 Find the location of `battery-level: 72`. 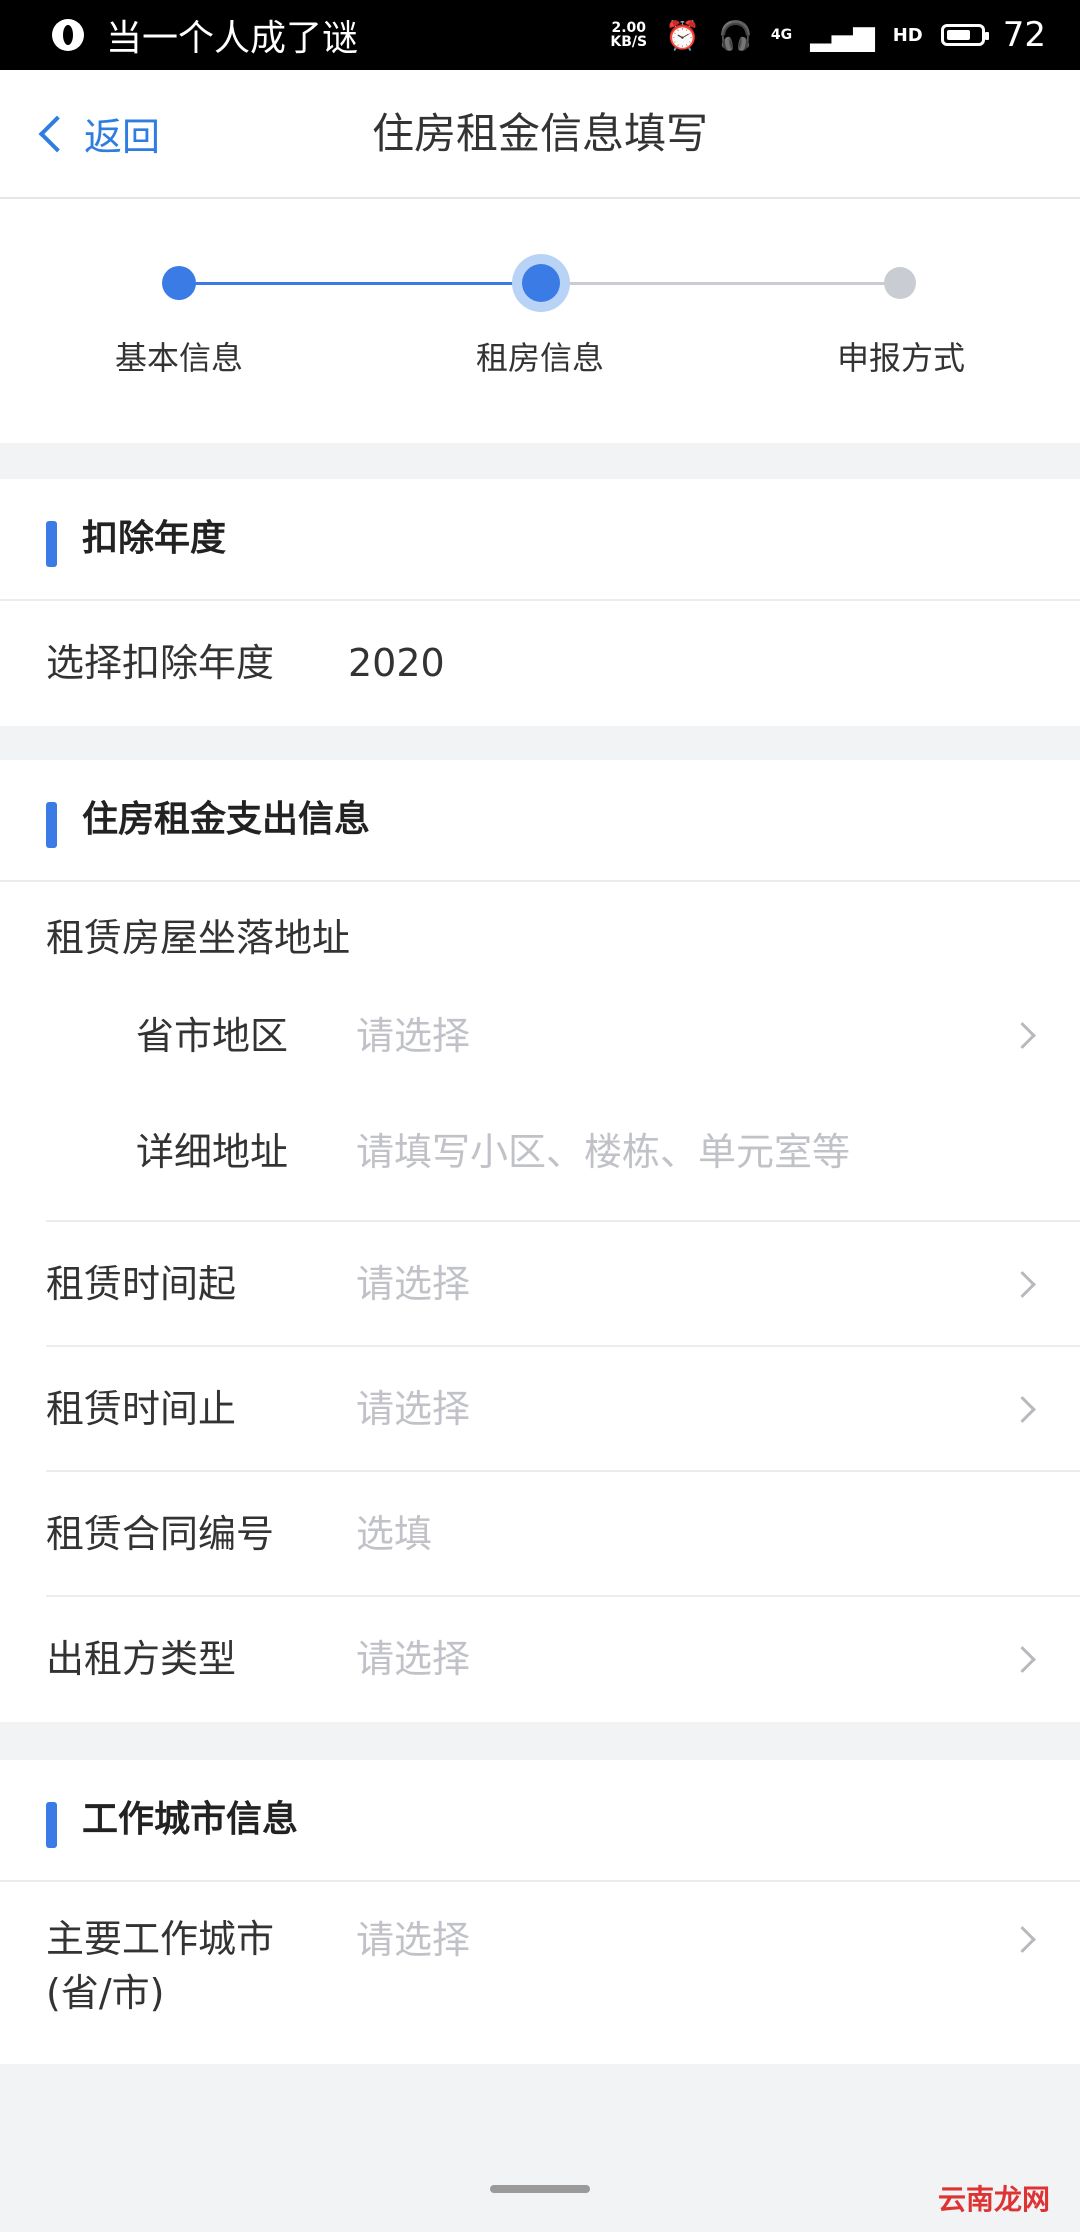

battery-level: 72 is located at coordinates (1024, 35).